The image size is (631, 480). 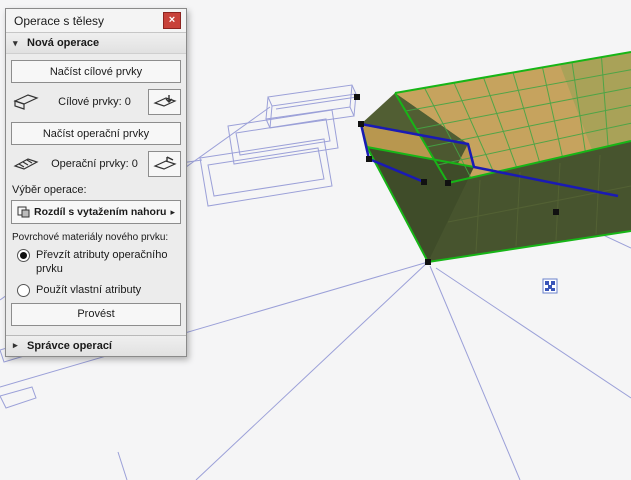 I want to click on load-operator-elements-label: Načíst operační prvky, so click(x=96, y=133).